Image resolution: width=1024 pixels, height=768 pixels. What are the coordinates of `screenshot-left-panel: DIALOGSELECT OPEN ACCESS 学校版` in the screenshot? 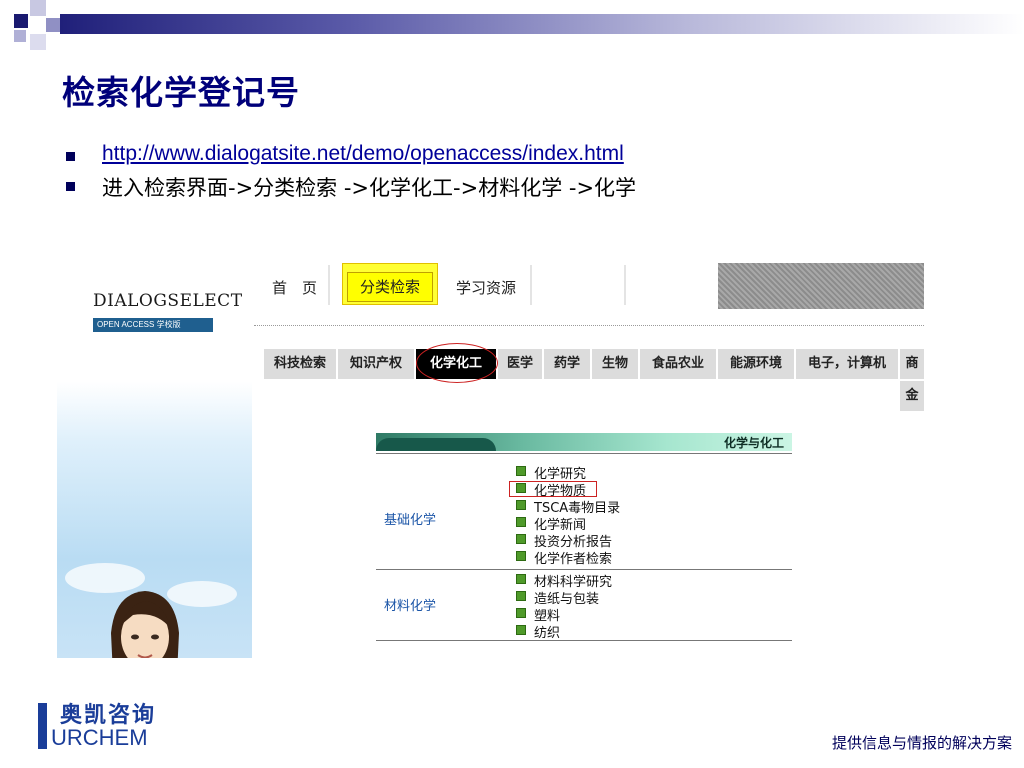 It's located at (154, 460).